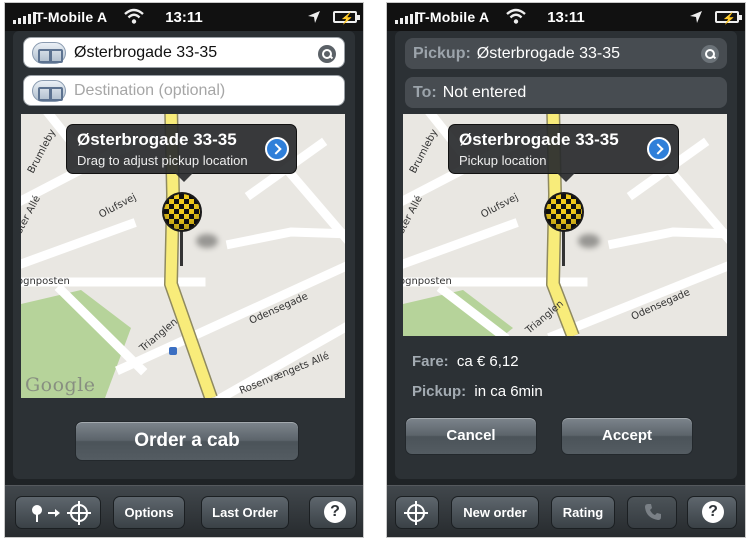 This screenshot has height=541, width=750. I want to click on destination-placeholder: Destination (optional), so click(150, 90).